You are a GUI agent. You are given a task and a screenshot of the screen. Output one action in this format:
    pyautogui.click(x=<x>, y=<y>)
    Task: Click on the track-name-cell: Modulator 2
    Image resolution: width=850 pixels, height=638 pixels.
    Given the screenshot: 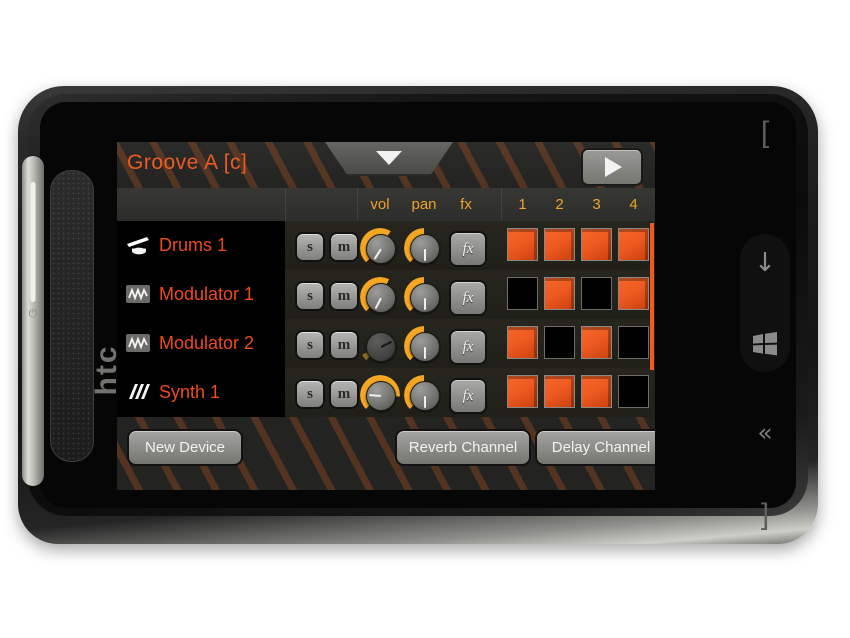 What is the action you would take?
    pyautogui.click(x=201, y=343)
    